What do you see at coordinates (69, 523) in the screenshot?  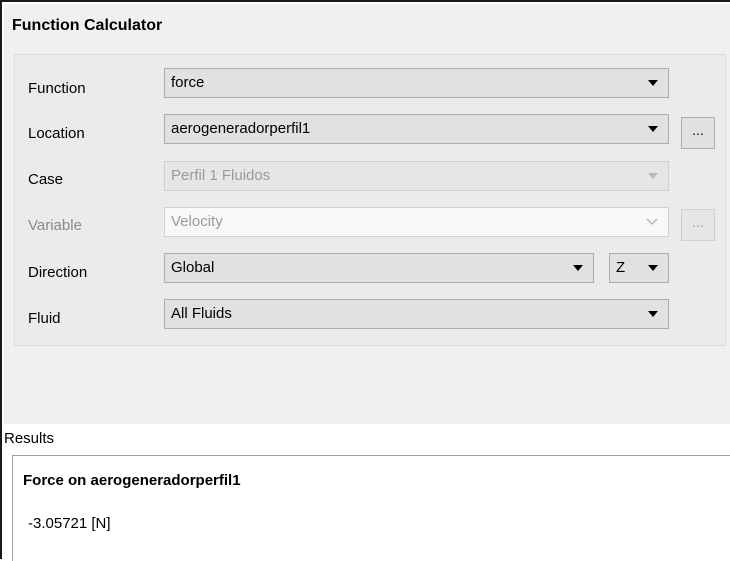 I see `results-value: -3.05721 [N]` at bounding box center [69, 523].